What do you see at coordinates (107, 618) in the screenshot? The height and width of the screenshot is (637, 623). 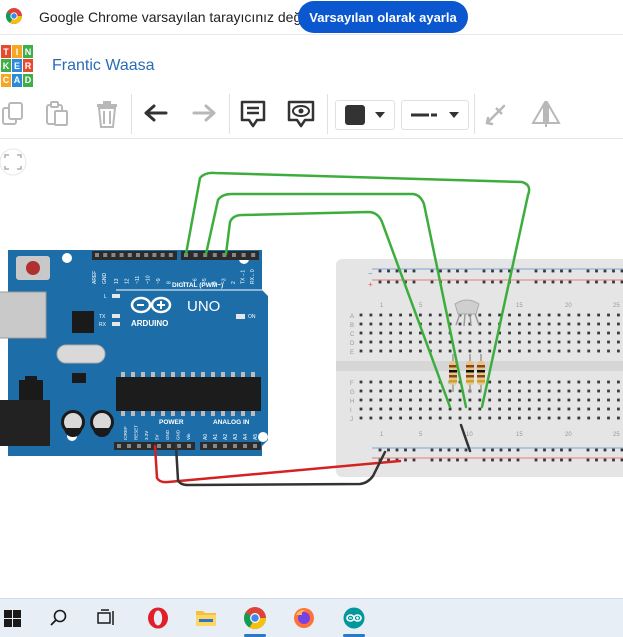 I see `task-view-icon` at bounding box center [107, 618].